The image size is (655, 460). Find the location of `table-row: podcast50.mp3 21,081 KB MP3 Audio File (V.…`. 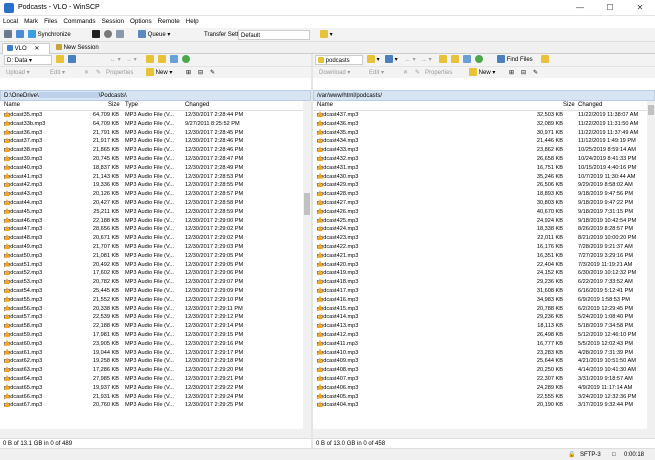

table-row: podcast50.mp3 21,081 KB MP3 Audio File (V.… is located at coordinates (155, 256).